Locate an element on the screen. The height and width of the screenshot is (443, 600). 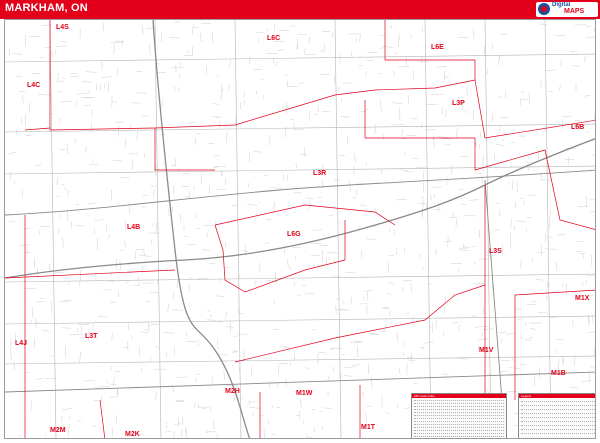
legend-row is located at coordinates (558, 426).